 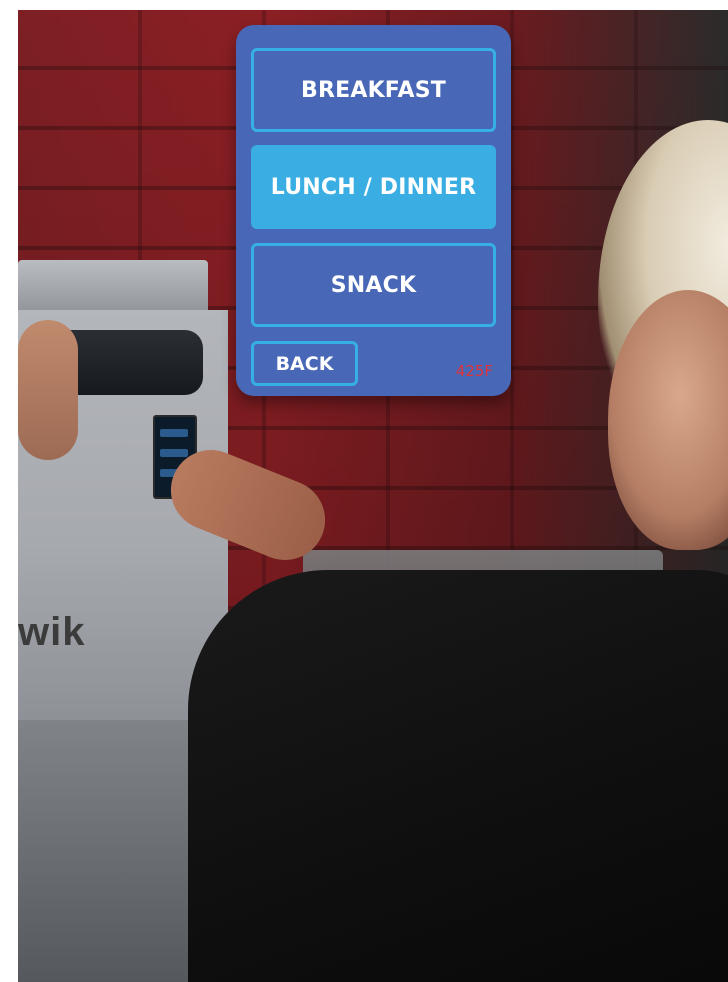 I want to click on lunch-dinner-button: LUNCH / DINNER, so click(x=373, y=187).